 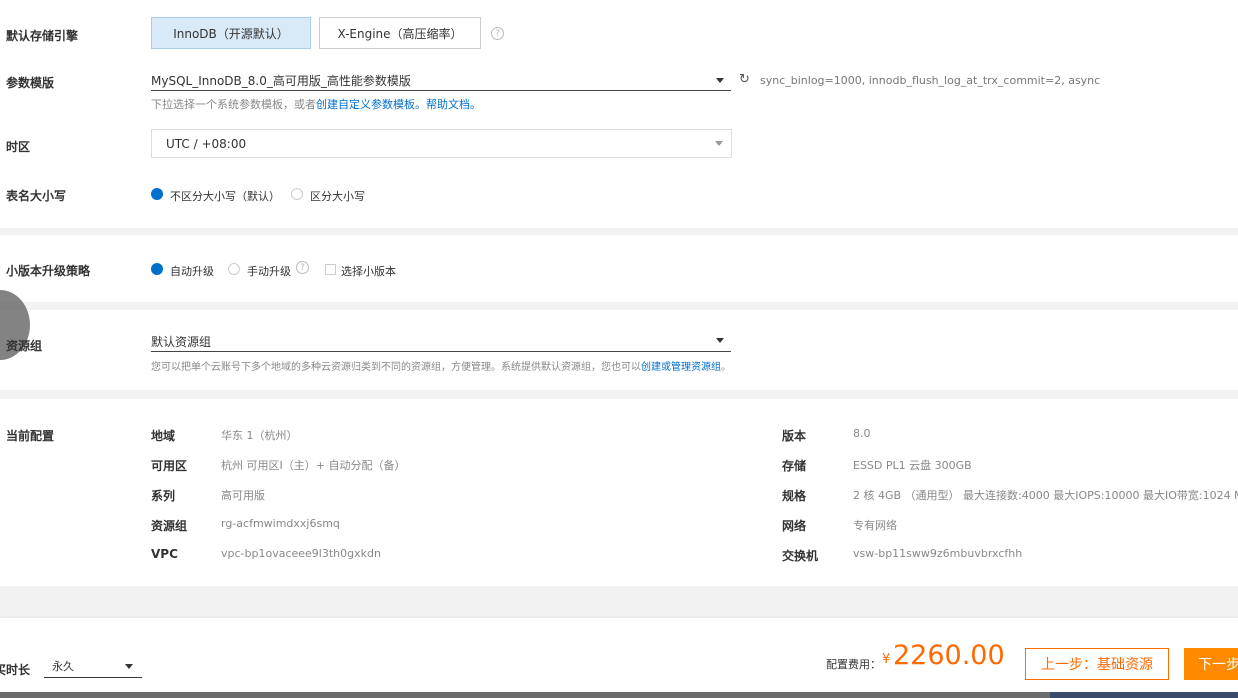 I want to click on create-param-template-link: 创建自定义参数模板。, so click(x=371, y=104).